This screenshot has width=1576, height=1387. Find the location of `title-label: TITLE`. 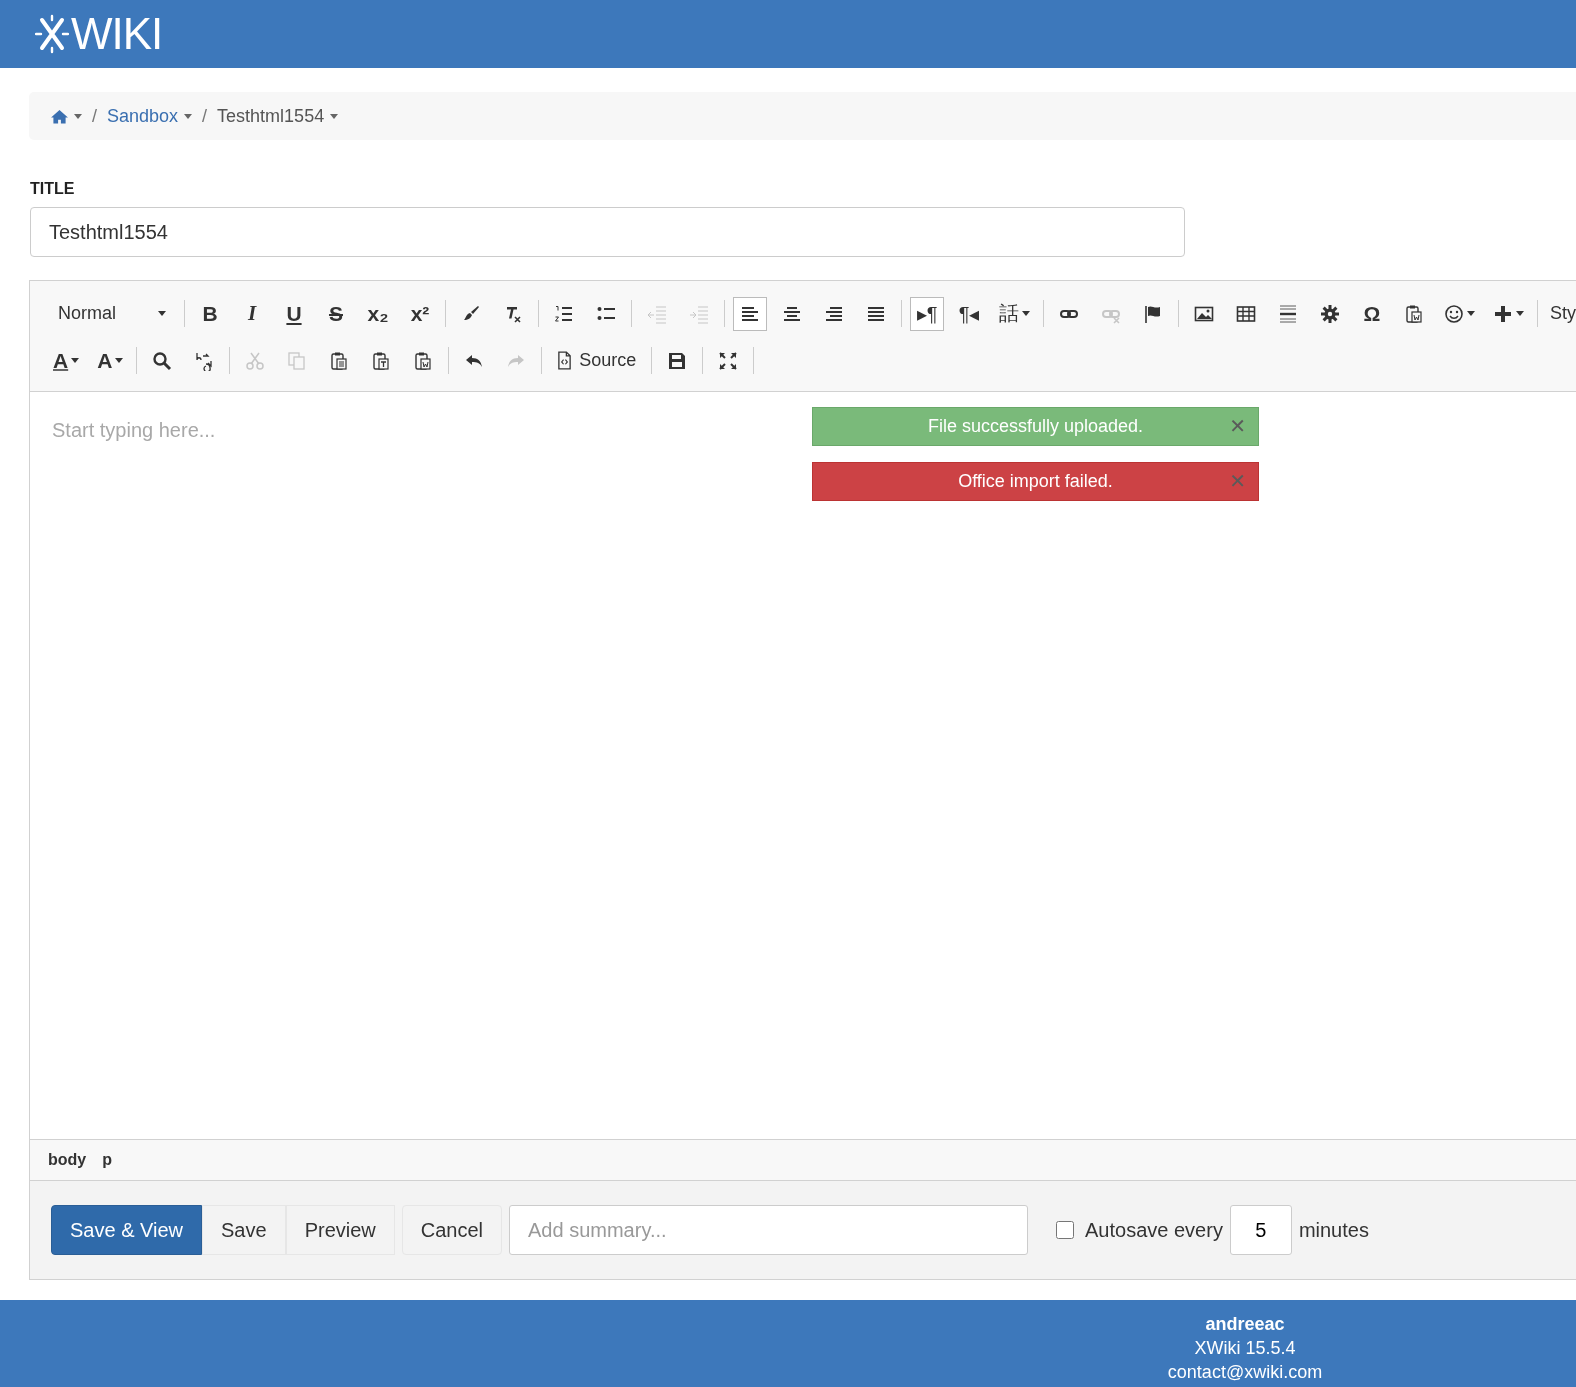

title-label: TITLE is located at coordinates (53, 189).